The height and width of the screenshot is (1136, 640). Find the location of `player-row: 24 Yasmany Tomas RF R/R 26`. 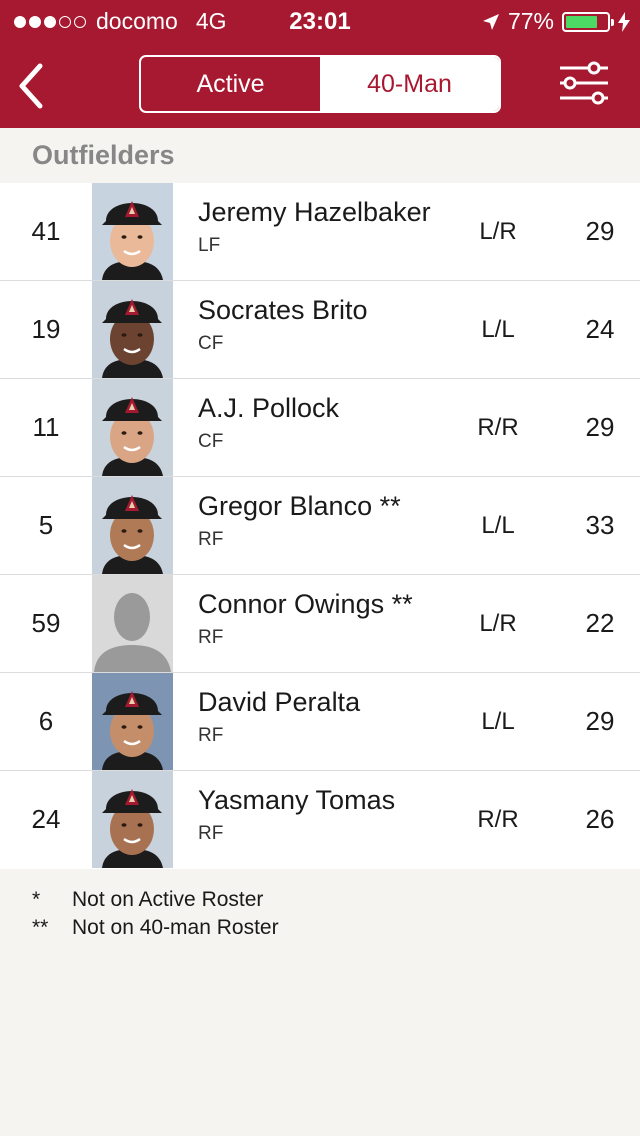

player-row: 24 Yasmany Tomas RF R/R 26 is located at coordinates (320, 820).